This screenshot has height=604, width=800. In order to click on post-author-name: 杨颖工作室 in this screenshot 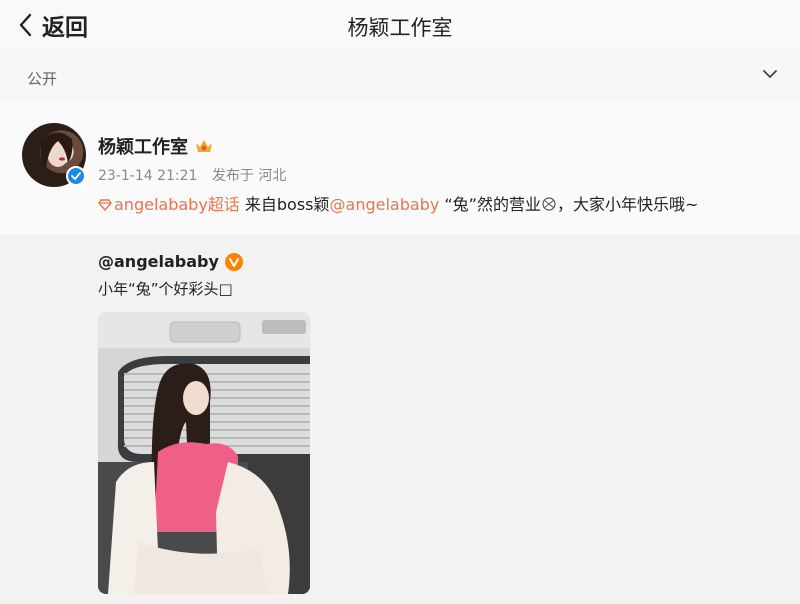, I will do `click(143, 147)`.